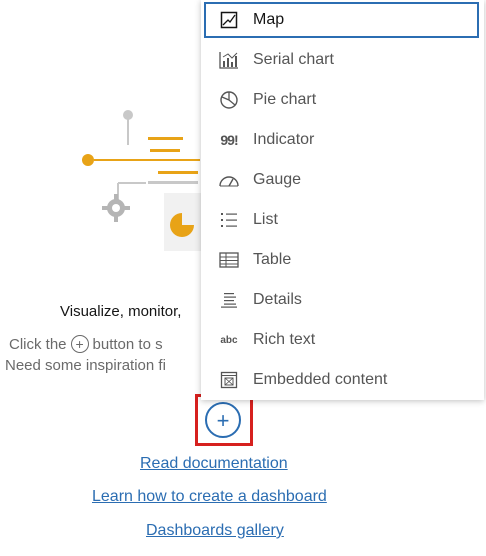  What do you see at coordinates (79, 344) in the screenshot?
I see `inline-add-icon: +` at bounding box center [79, 344].